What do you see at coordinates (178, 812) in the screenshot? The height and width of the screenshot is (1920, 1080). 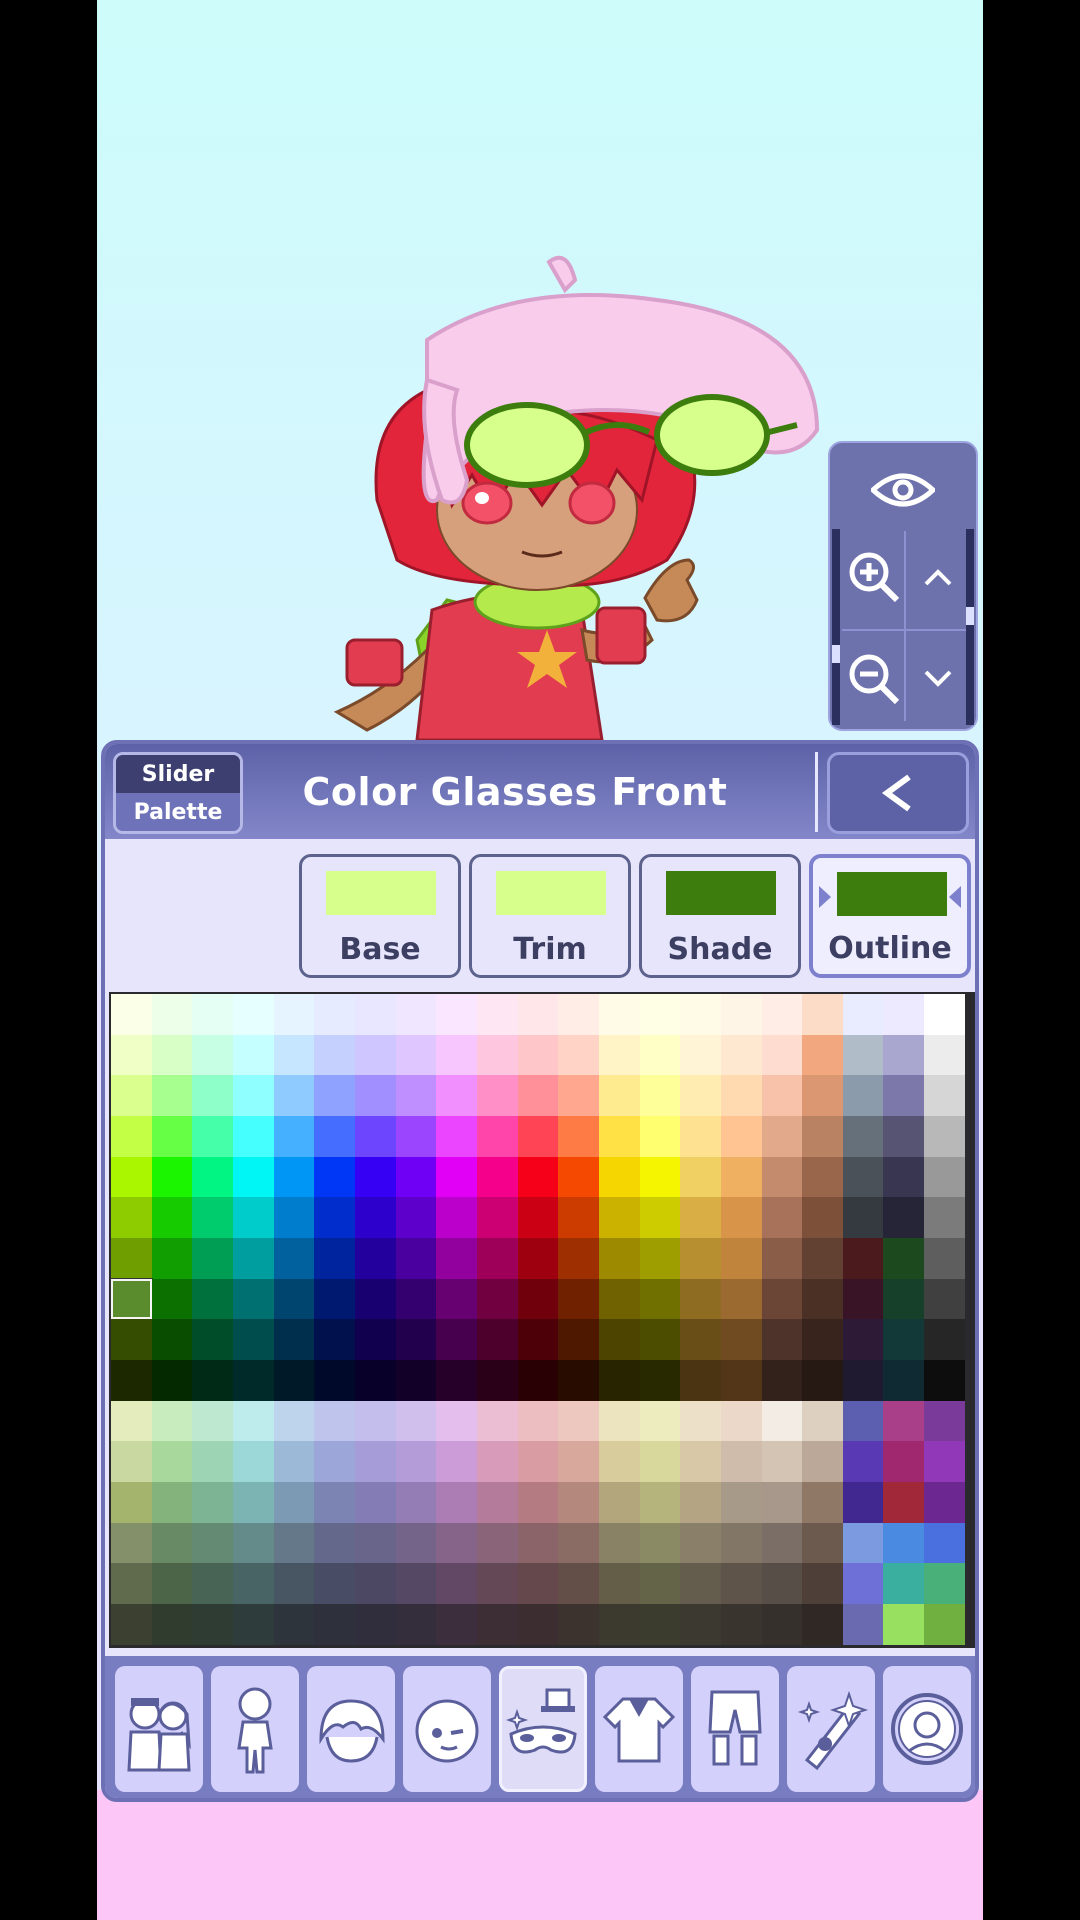 I see `palette-mode-button: Palette` at bounding box center [178, 812].